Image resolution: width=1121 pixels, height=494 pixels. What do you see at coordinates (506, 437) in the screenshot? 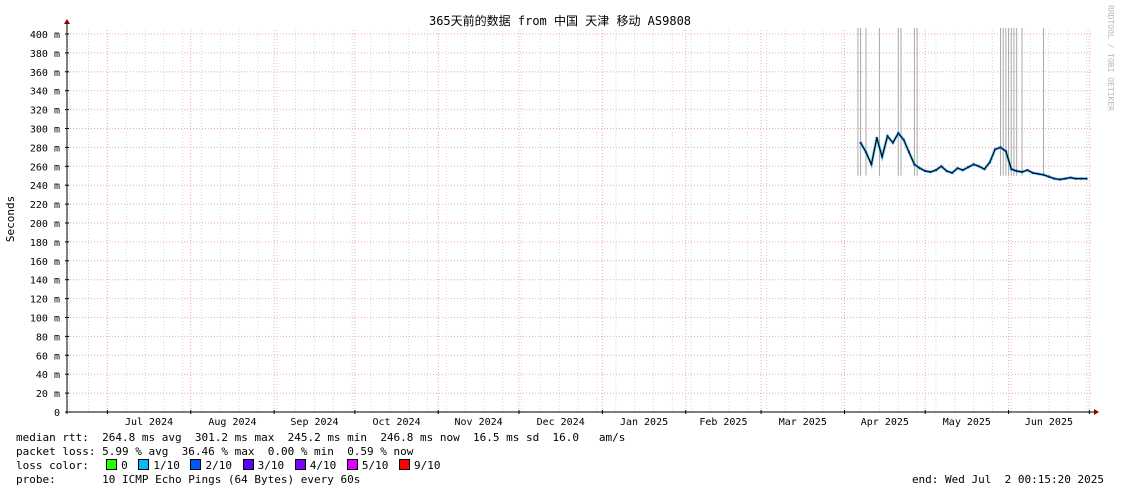
I see `median-rtt-sd: 16.5 ms sd` at bounding box center [506, 437].